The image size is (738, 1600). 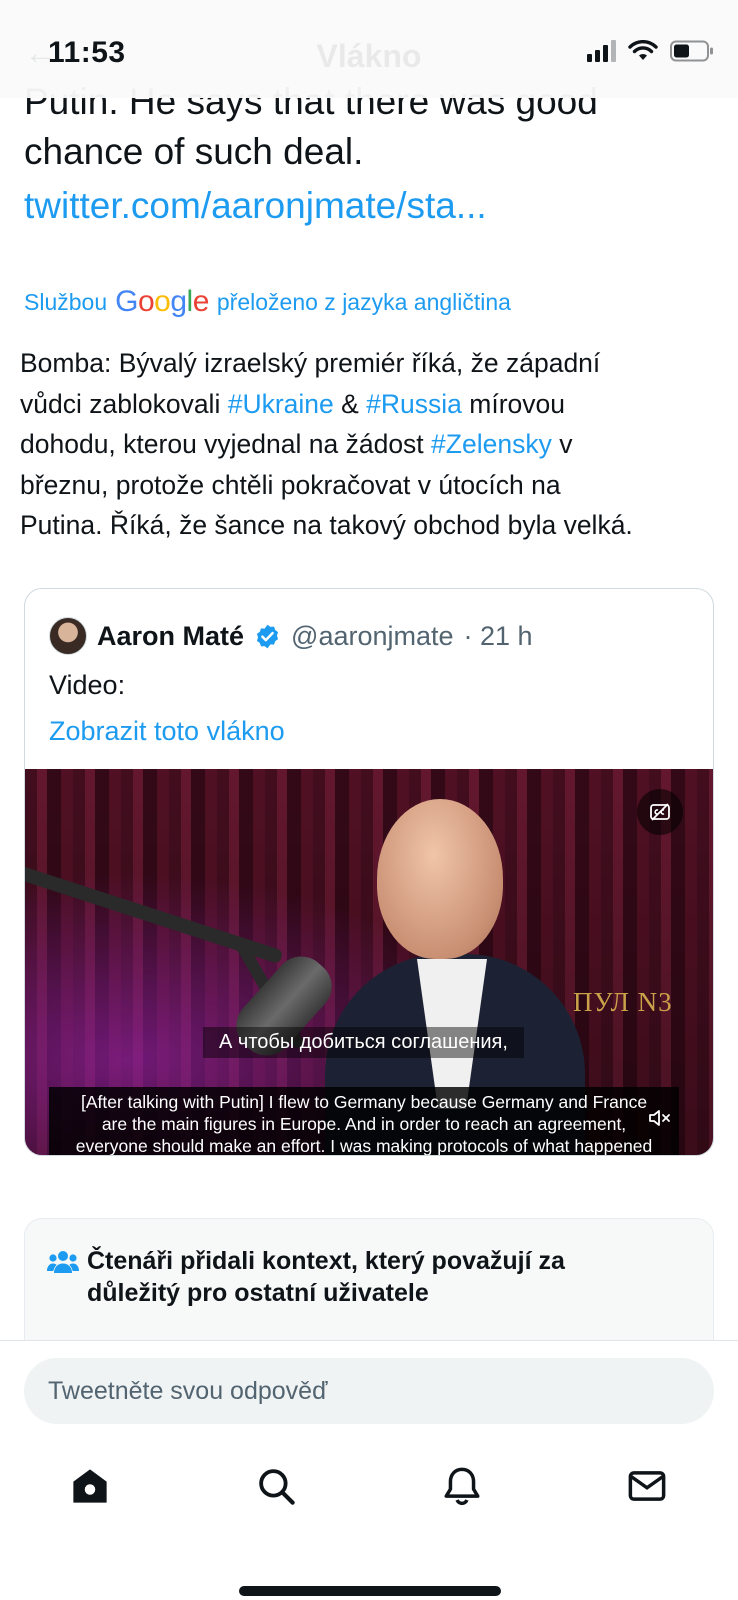 What do you see at coordinates (226, 444) in the screenshot?
I see `text-run: dohodu, kterou vyjednal na žádost` at bounding box center [226, 444].